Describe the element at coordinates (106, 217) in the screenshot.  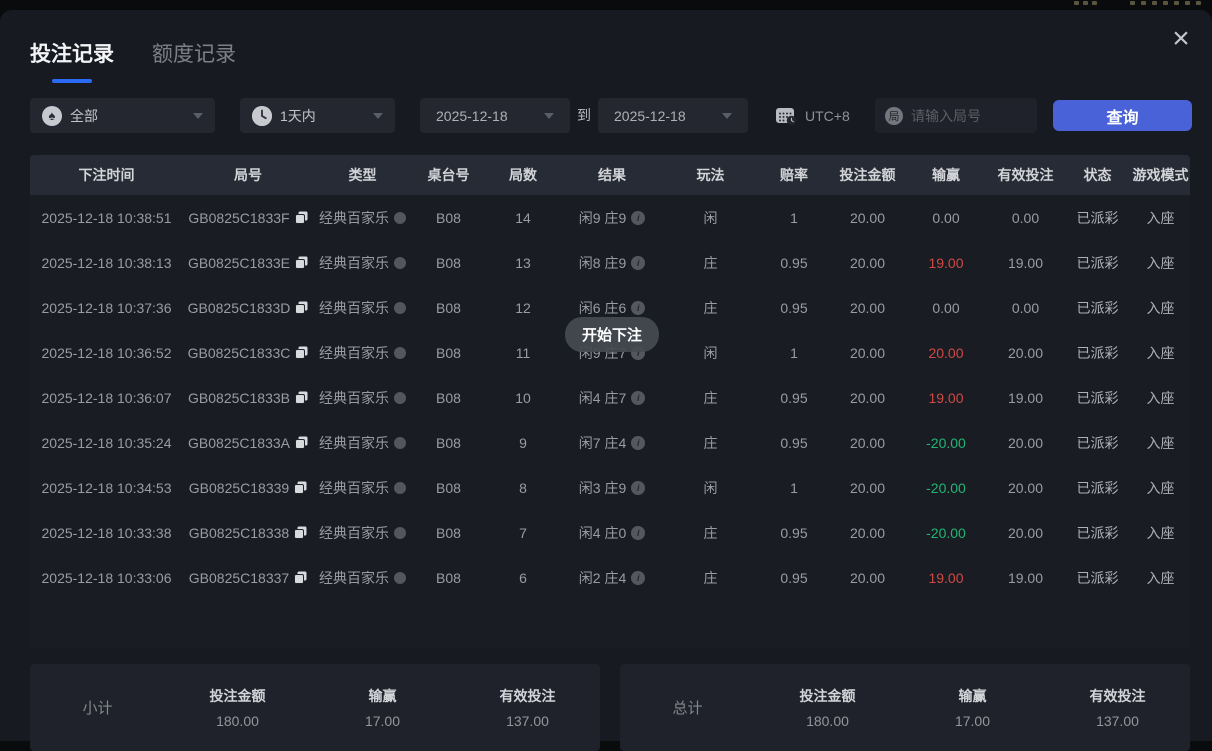
I see `cell-bet-time: 2025-12-18 10:38:51` at that location.